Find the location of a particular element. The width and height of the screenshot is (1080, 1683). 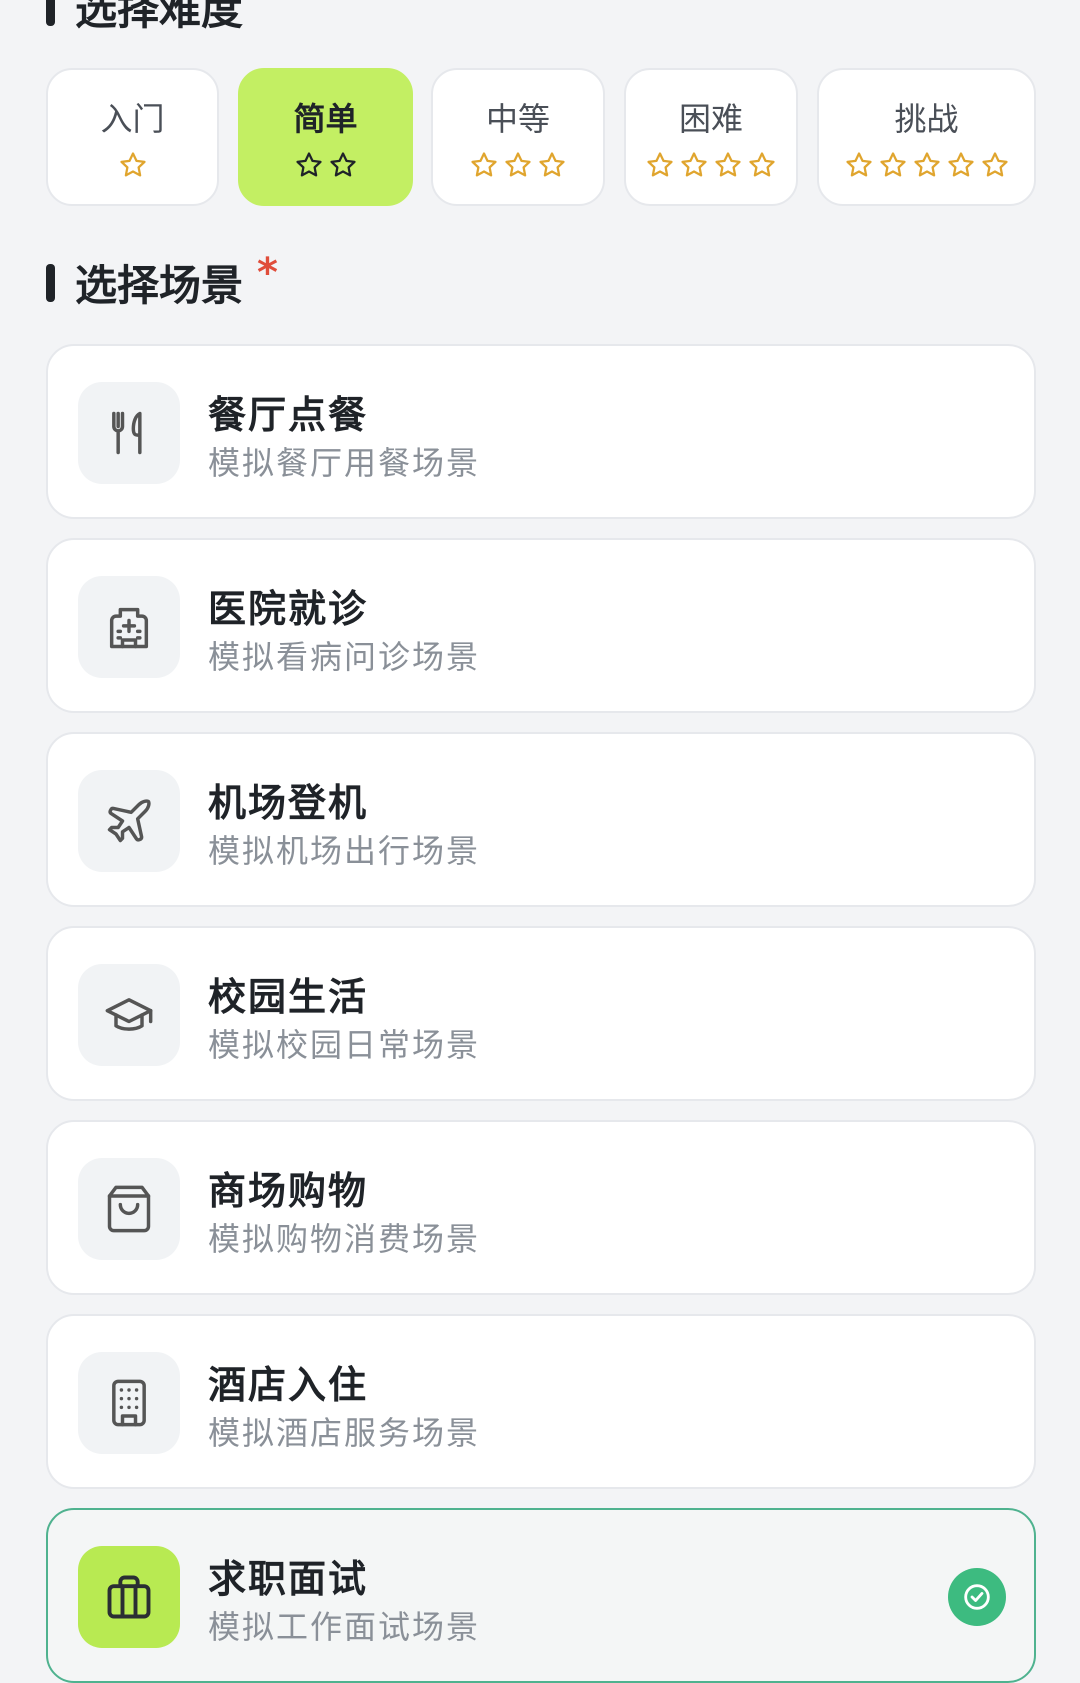

scene-card-desc: 模拟购物消费场景 is located at coordinates (344, 1239).